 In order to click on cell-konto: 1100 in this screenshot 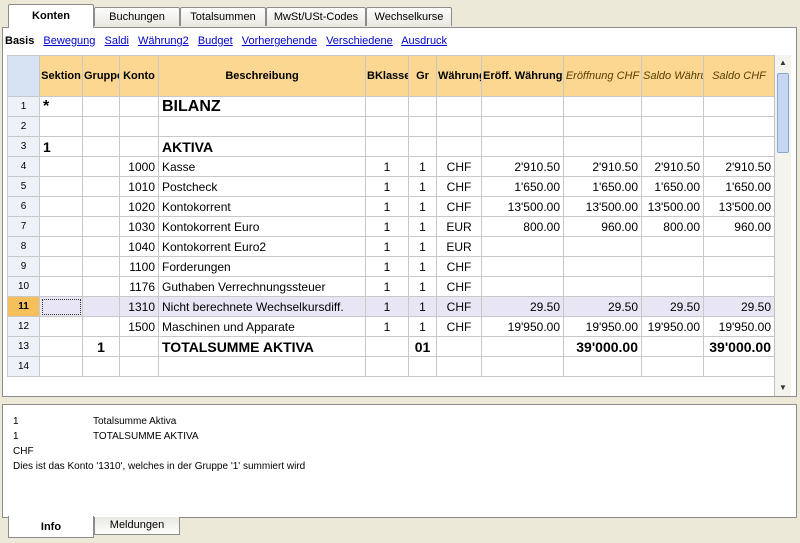, I will do `click(139, 266)`.